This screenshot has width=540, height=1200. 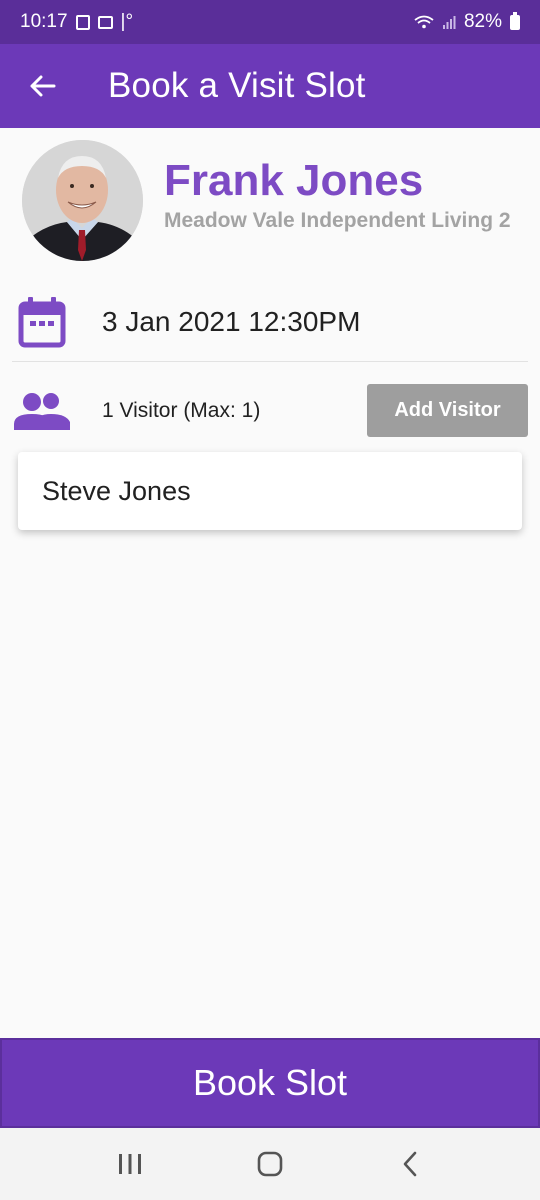 What do you see at coordinates (237, 85) in the screenshot?
I see `page-title: Book a Visit Slot` at bounding box center [237, 85].